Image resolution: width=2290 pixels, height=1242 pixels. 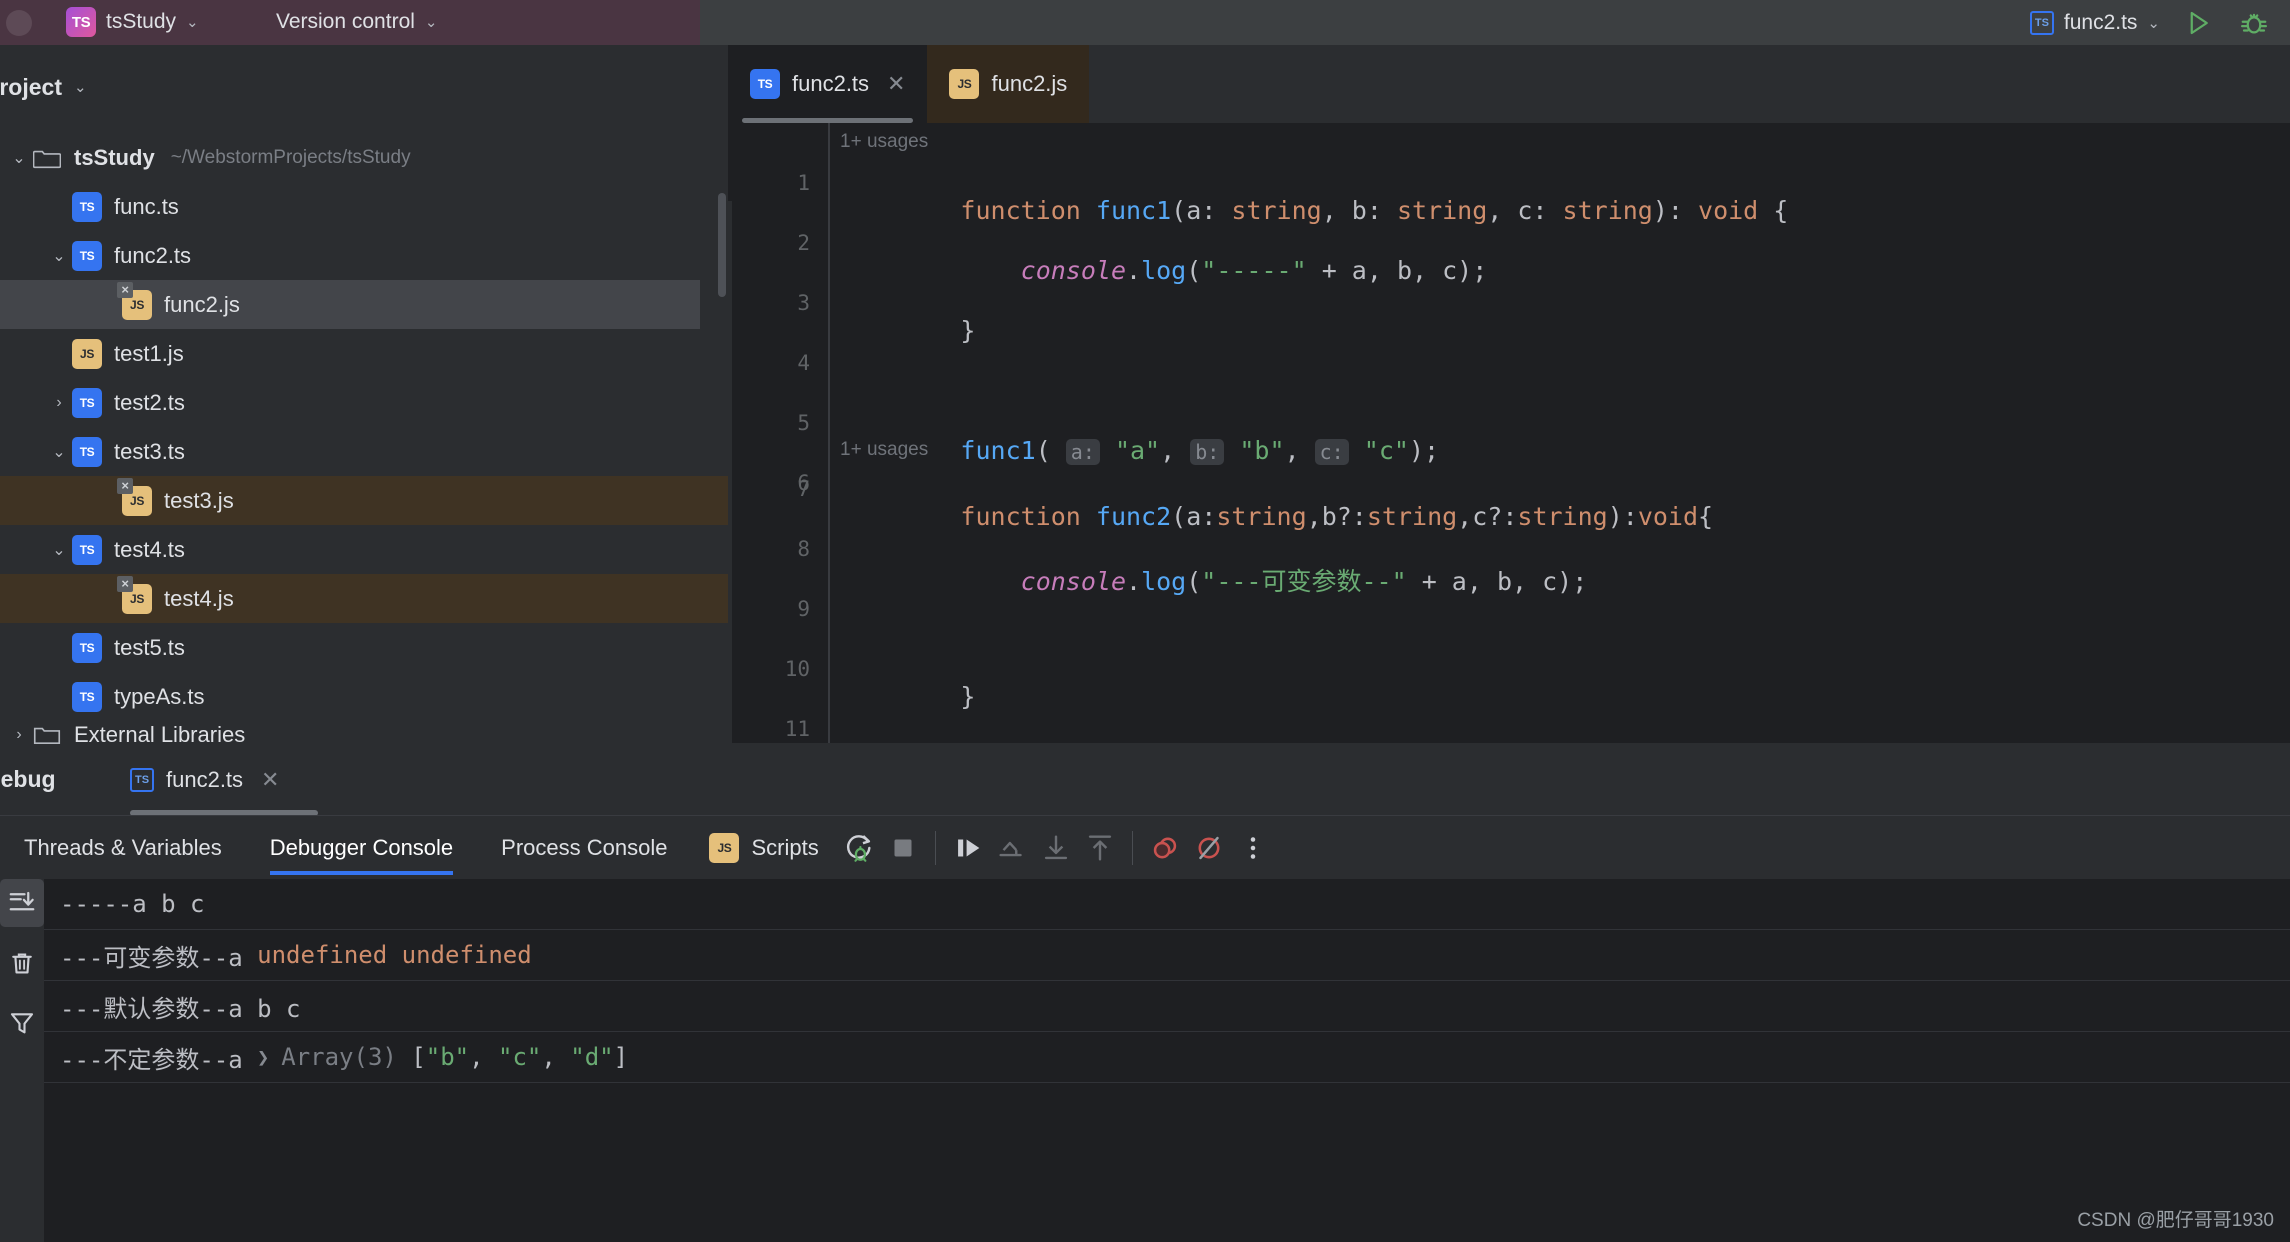 I want to click on run-button, so click(x=2198, y=23).